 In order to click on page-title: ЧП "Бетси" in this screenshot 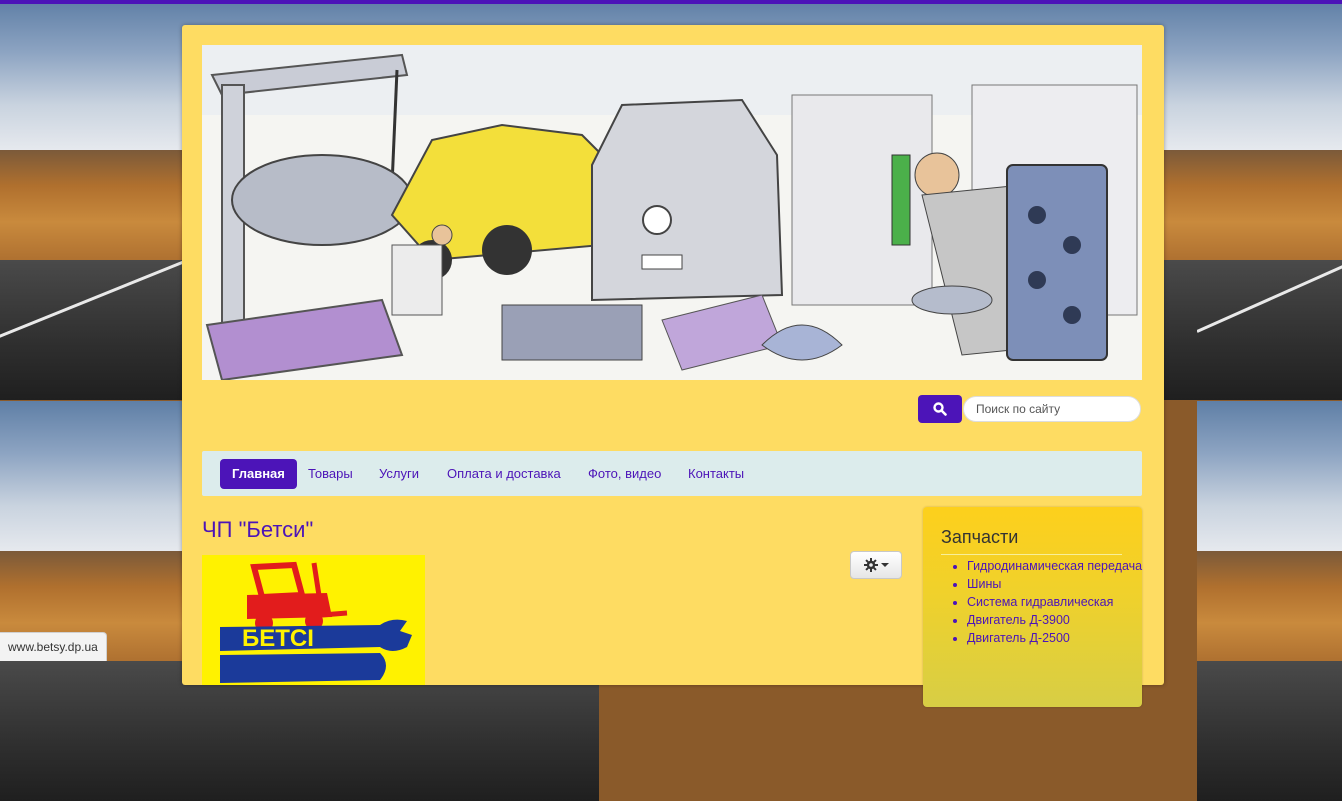, I will do `click(258, 529)`.